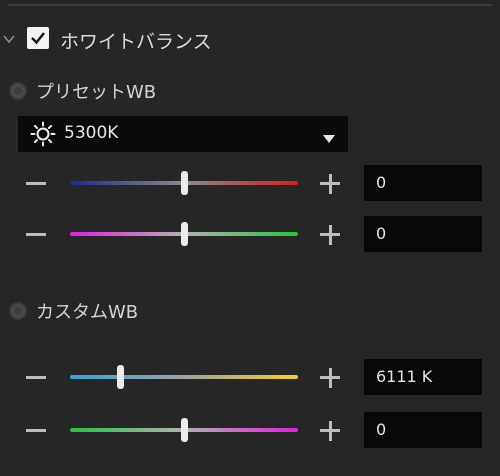 This screenshot has height=476, width=500. I want to click on value-text: 6111 K, so click(404, 376).